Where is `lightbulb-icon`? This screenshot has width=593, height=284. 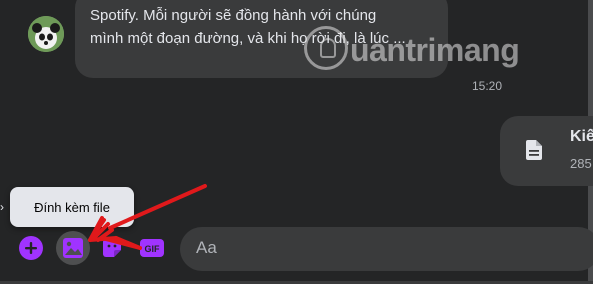
lightbulb-icon is located at coordinates (326, 48).